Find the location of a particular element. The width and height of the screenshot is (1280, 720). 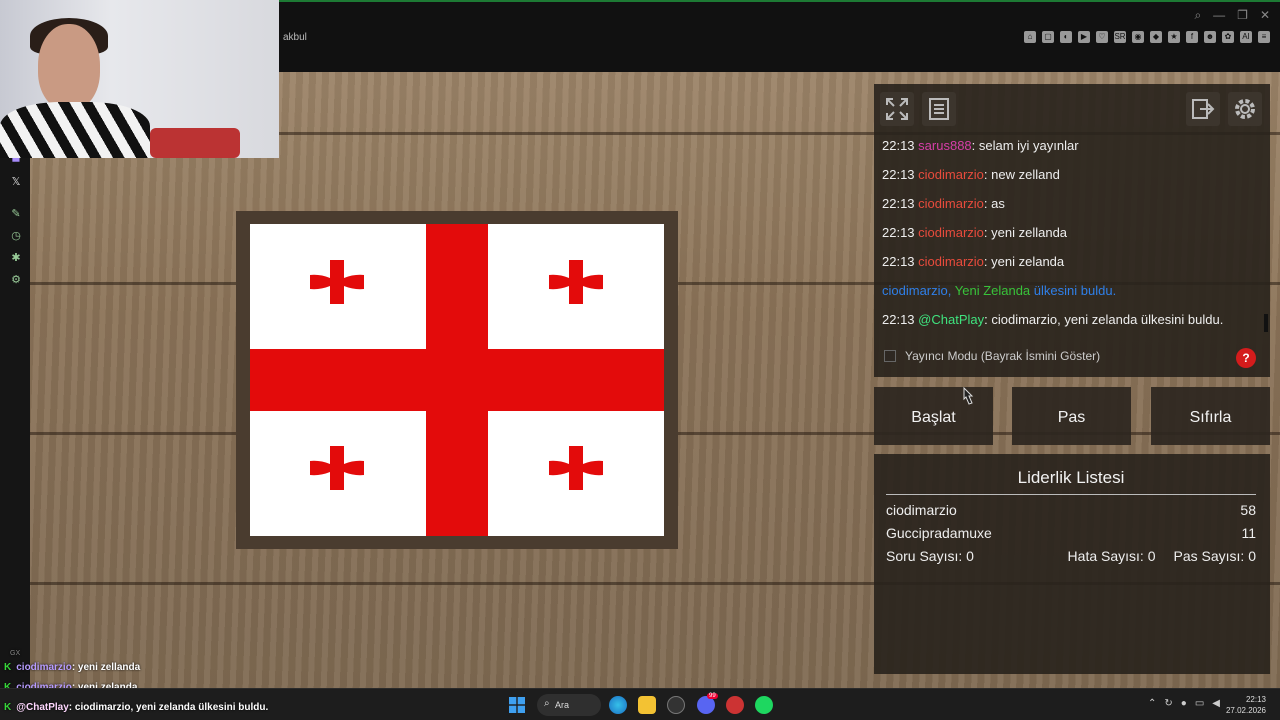

questions-stat: Soru Sayısı: 0 is located at coordinates (930, 556).